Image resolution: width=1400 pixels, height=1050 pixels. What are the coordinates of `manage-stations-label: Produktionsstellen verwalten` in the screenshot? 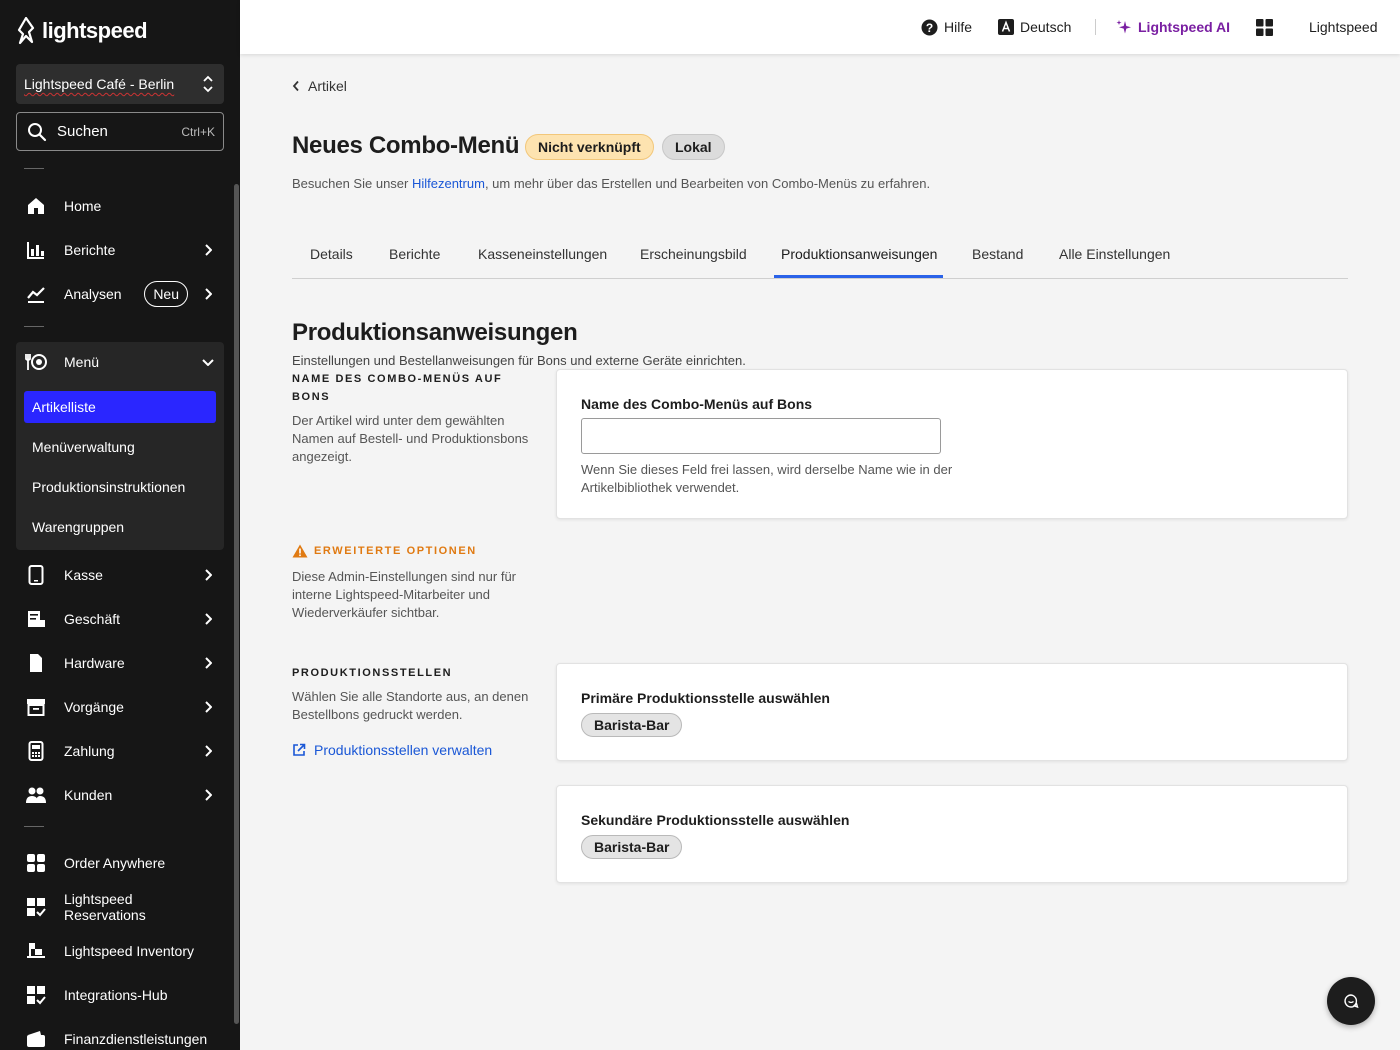 It's located at (403, 750).